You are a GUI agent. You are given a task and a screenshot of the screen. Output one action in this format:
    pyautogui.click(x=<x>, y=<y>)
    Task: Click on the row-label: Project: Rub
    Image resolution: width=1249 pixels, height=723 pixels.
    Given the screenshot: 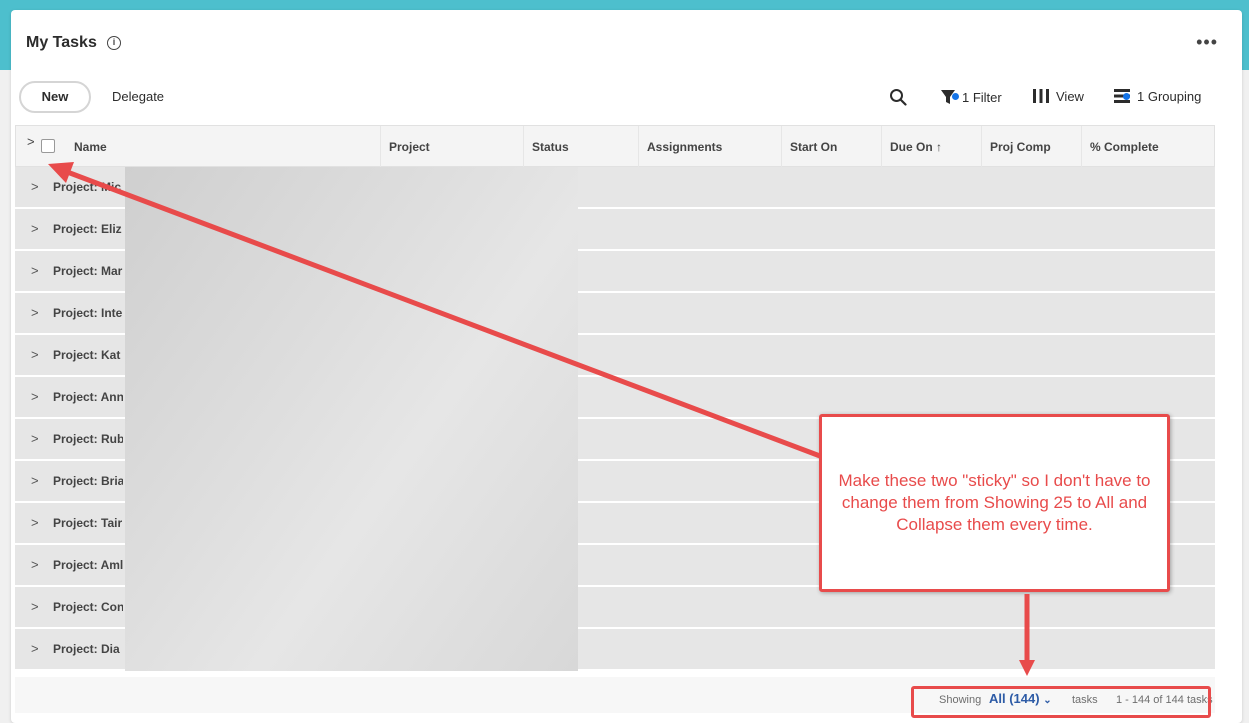 What is the action you would take?
    pyautogui.click(x=88, y=439)
    